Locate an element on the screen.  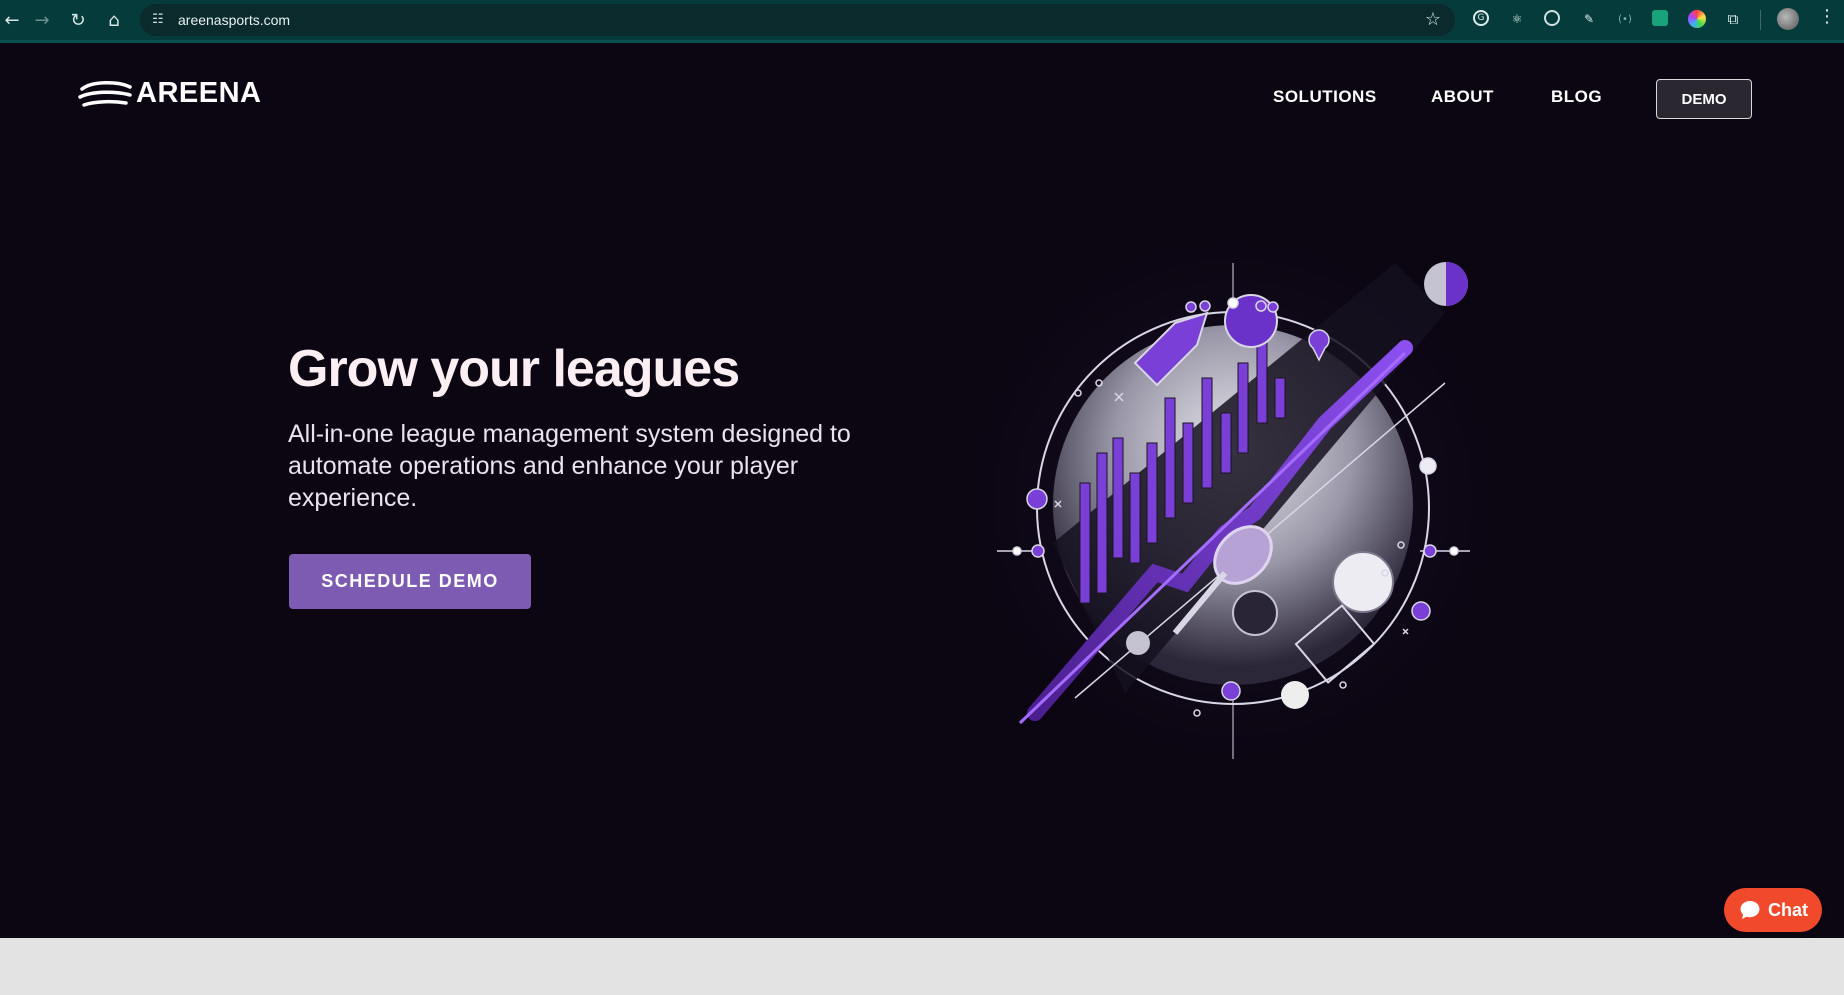
puzzle-icon: ⧉ is located at coordinates (1733, 19).